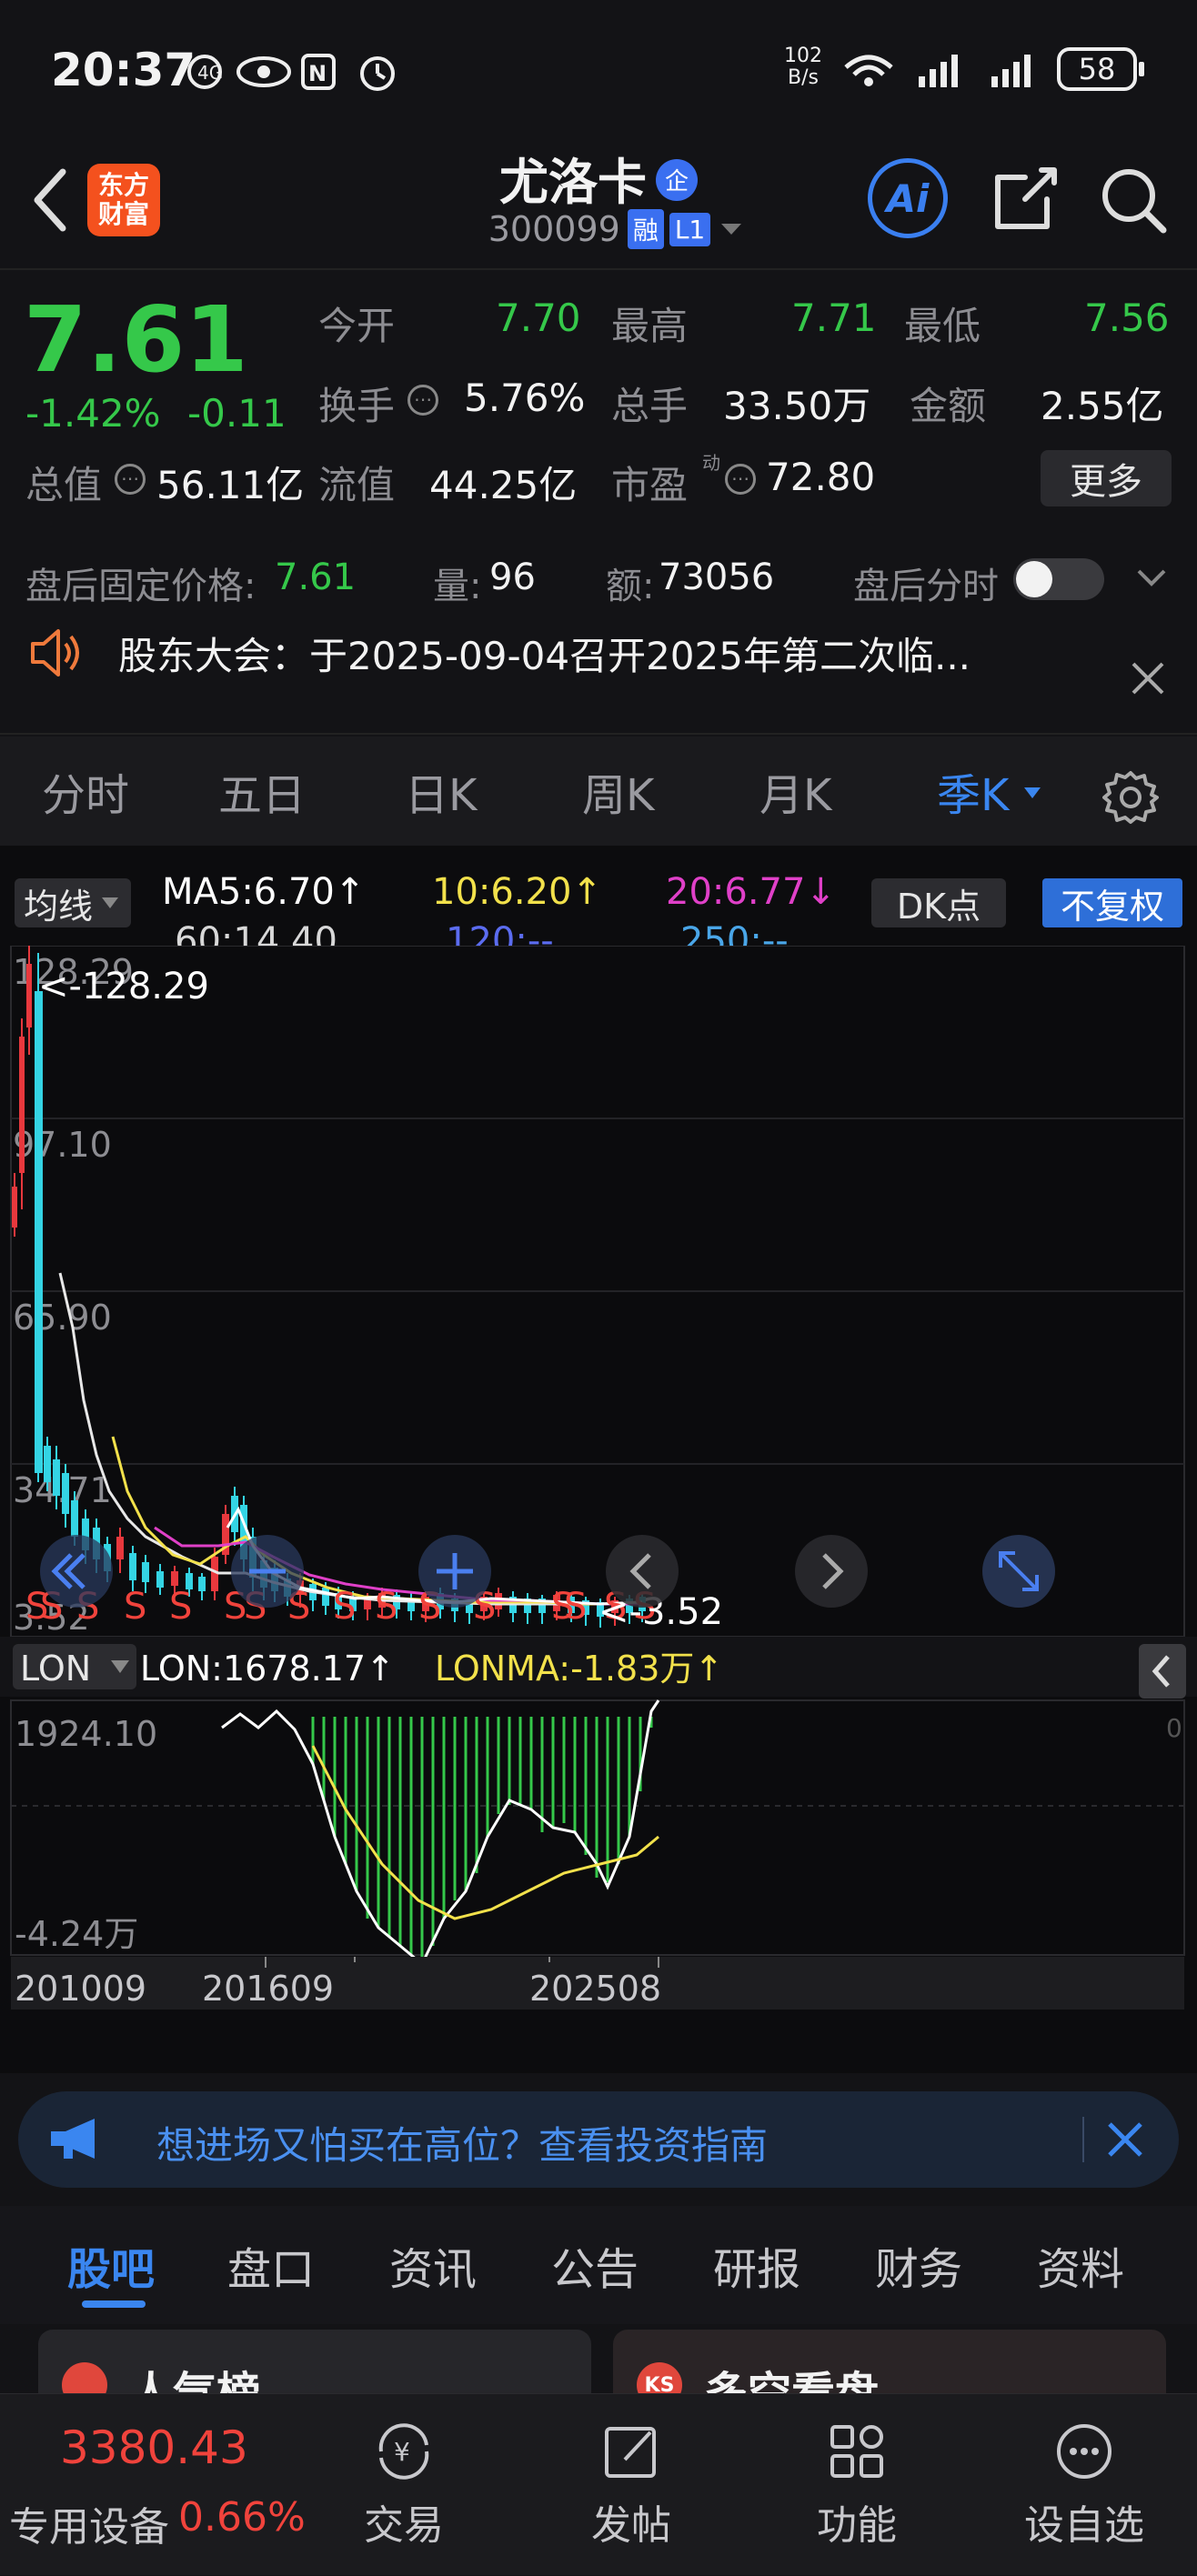 The image size is (1197, 2576). What do you see at coordinates (76, 2140) in the screenshot?
I see `megaphone-icon` at bounding box center [76, 2140].